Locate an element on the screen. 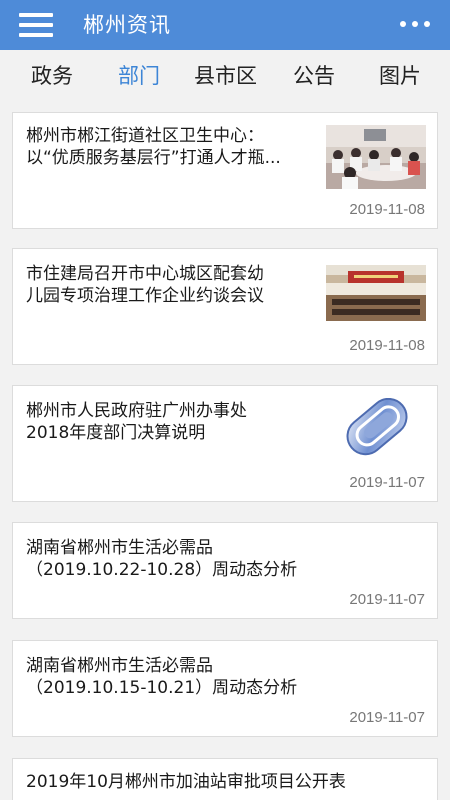  category-tabs: 政务 部门 县市区 公告 图片 is located at coordinates (225, 76).